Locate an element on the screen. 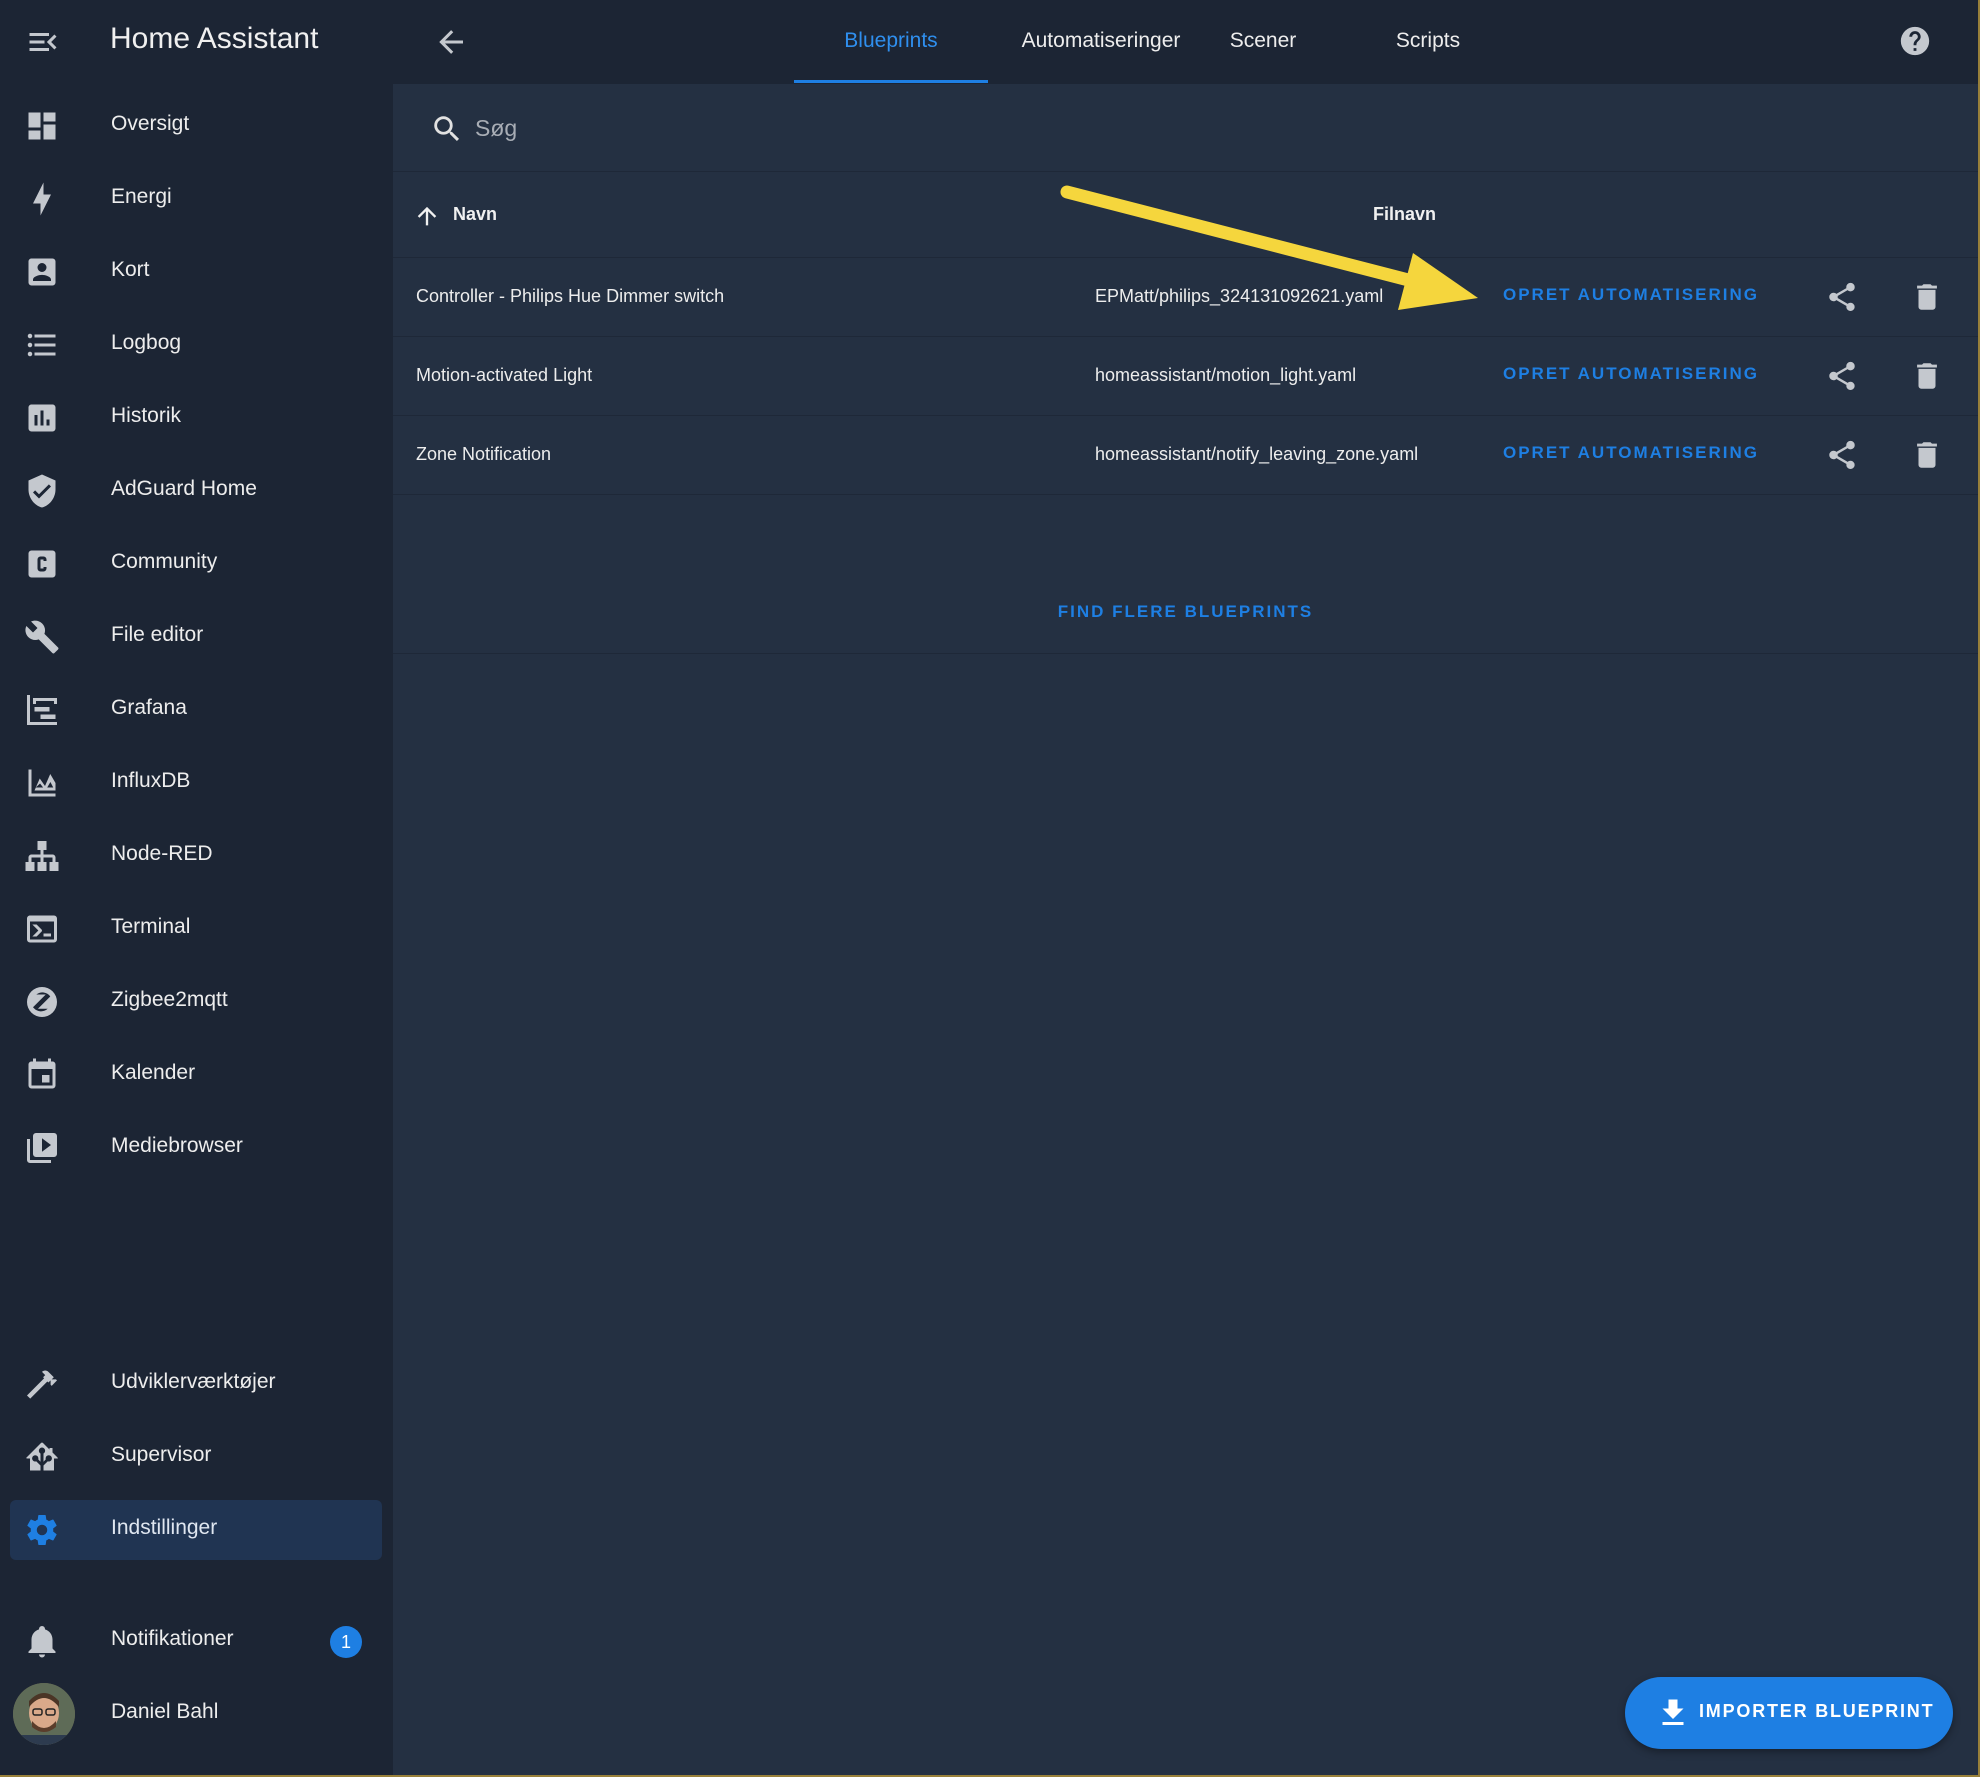  find-more-row: FIND FLERE BLUEPRINTS is located at coordinates (1185, 614).